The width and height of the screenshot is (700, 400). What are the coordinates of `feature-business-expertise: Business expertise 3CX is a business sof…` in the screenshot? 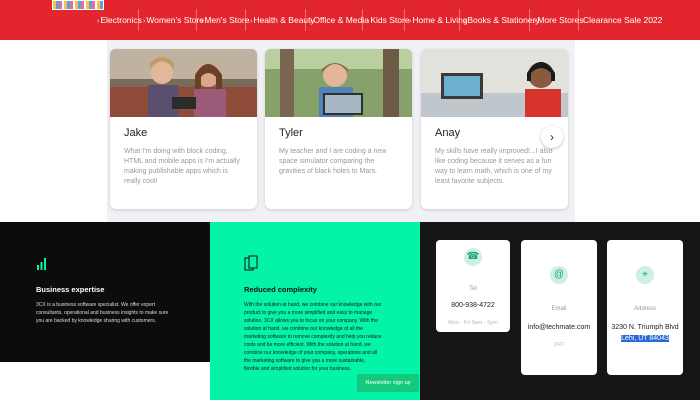 It's located at (105, 292).